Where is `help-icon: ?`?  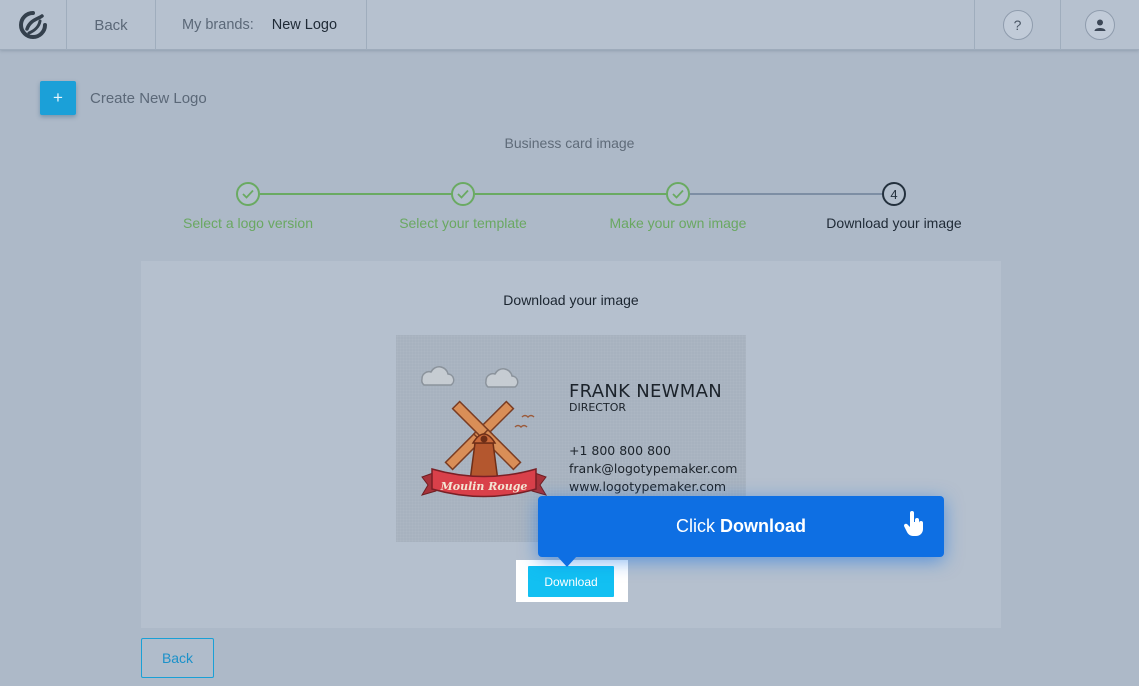
help-icon: ? is located at coordinates (1017, 25).